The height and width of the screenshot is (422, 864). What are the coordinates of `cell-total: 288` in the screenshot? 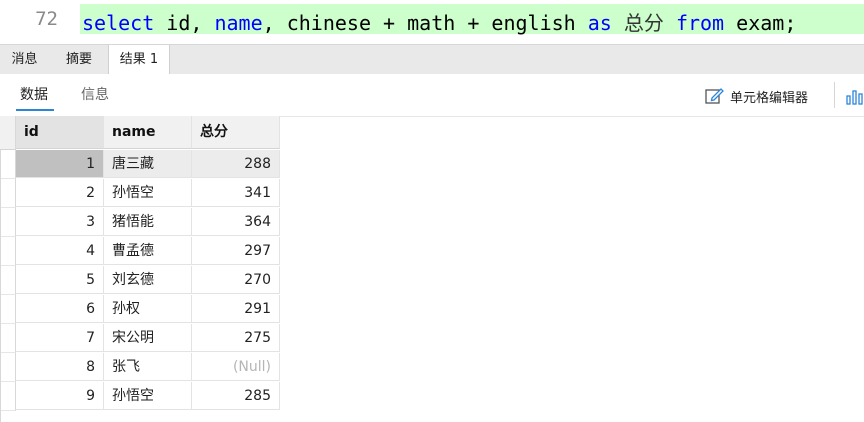 It's located at (236, 164).